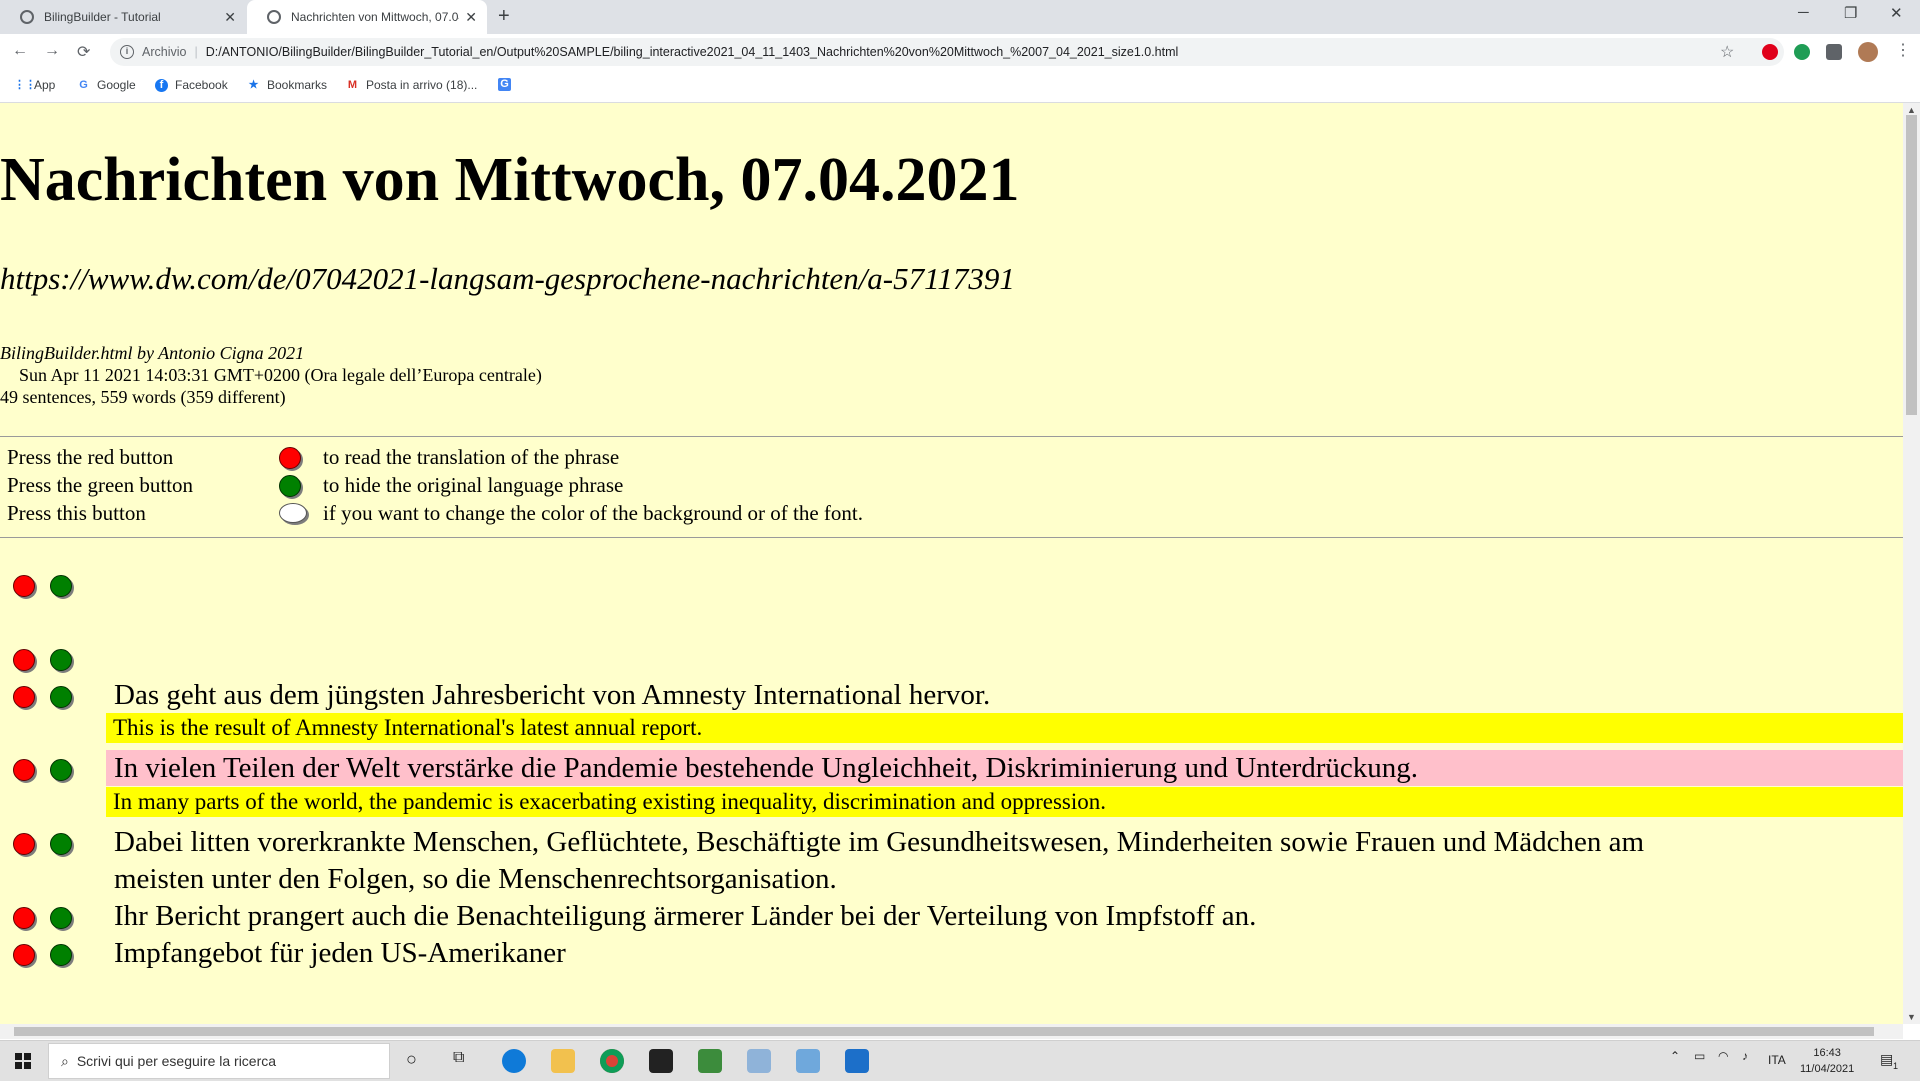 The image size is (1920, 1081). What do you see at coordinates (340, 953) in the screenshot?
I see `original-sentence: Impfangebot für jeden US-Amerikaner` at bounding box center [340, 953].